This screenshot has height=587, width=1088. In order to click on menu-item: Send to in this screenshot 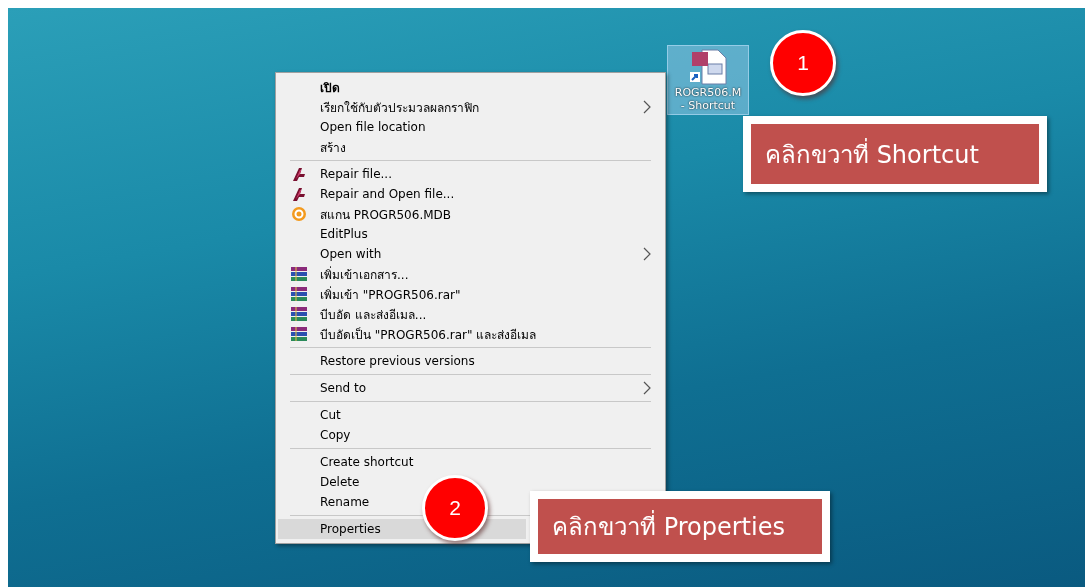, I will do `click(470, 388)`.